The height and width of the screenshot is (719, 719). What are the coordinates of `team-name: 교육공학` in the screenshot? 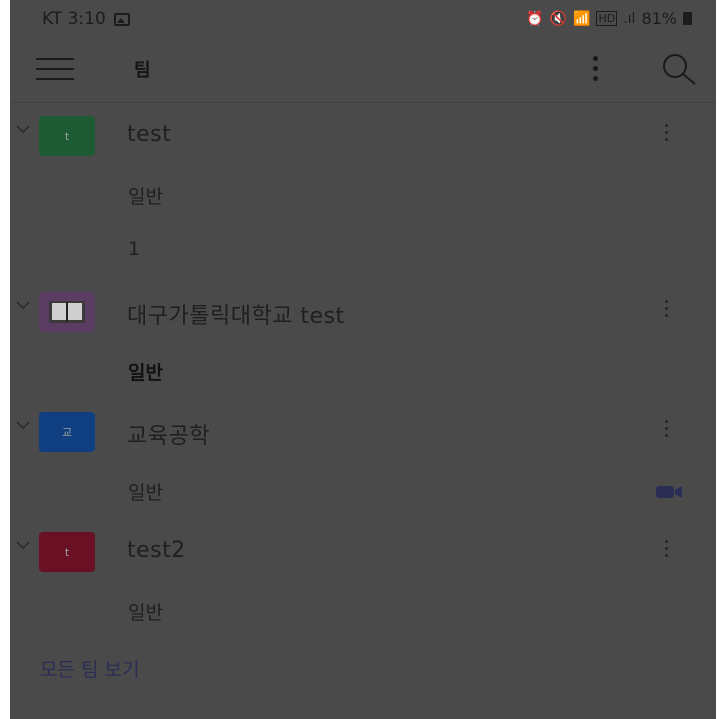 It's located at (168, 434).